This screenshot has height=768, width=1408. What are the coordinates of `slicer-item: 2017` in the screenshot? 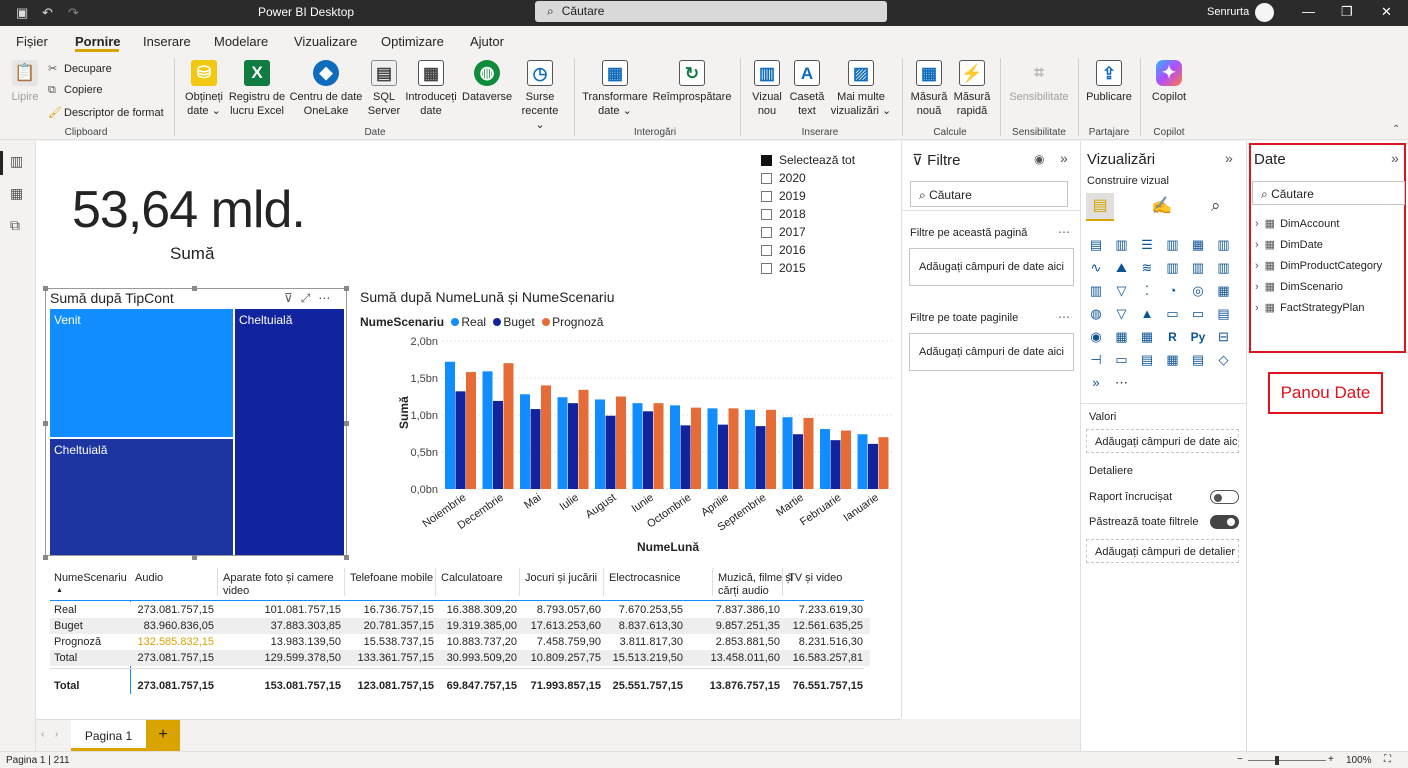 It's located at (826, 233).